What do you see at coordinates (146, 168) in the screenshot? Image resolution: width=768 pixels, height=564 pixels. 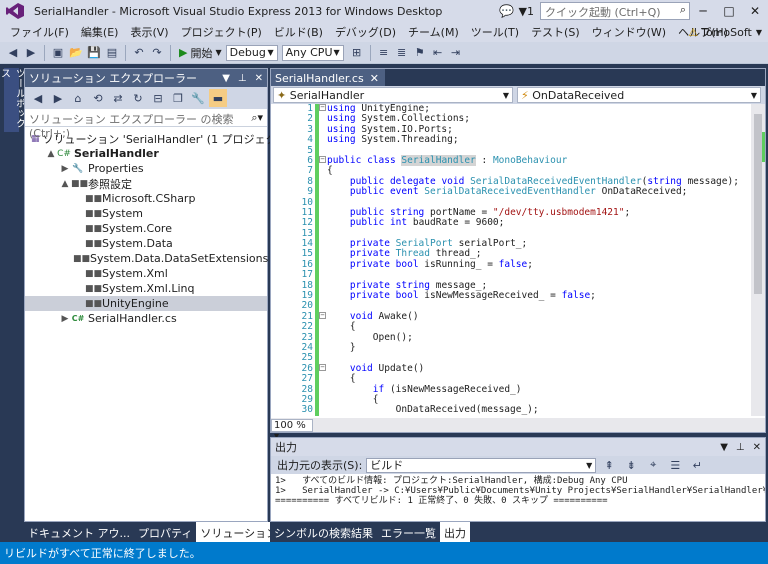 I see `tree-item: ▶ 🔧 Properties` at bounding box center [146, 168].